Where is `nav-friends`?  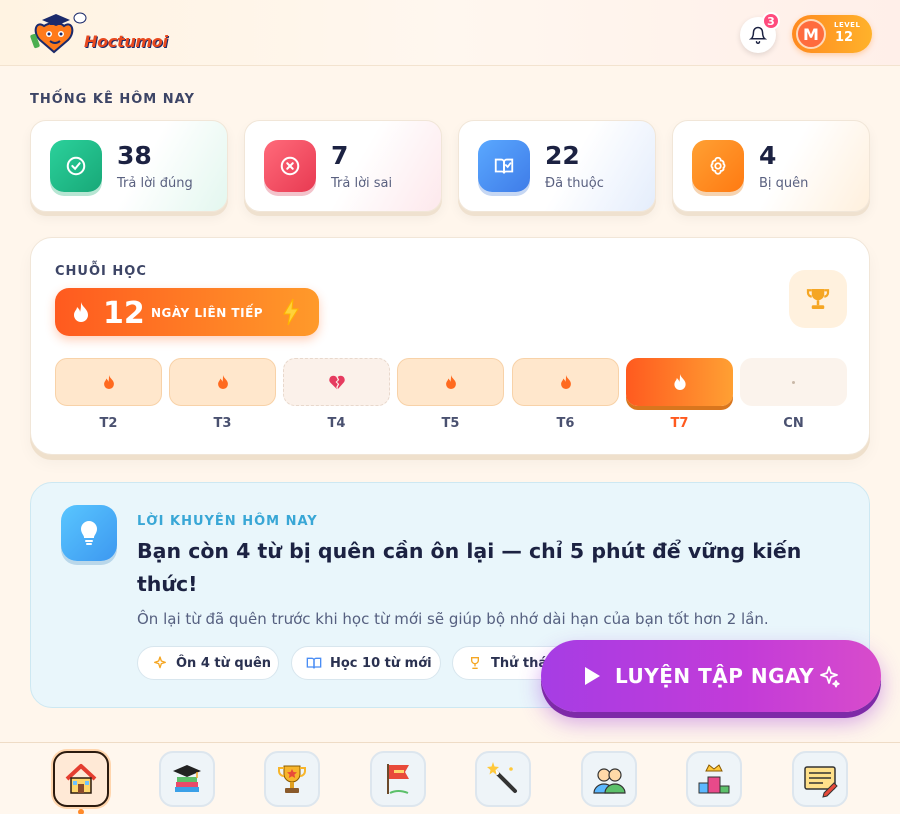 nav-friends is located at coordinates (609, 779).